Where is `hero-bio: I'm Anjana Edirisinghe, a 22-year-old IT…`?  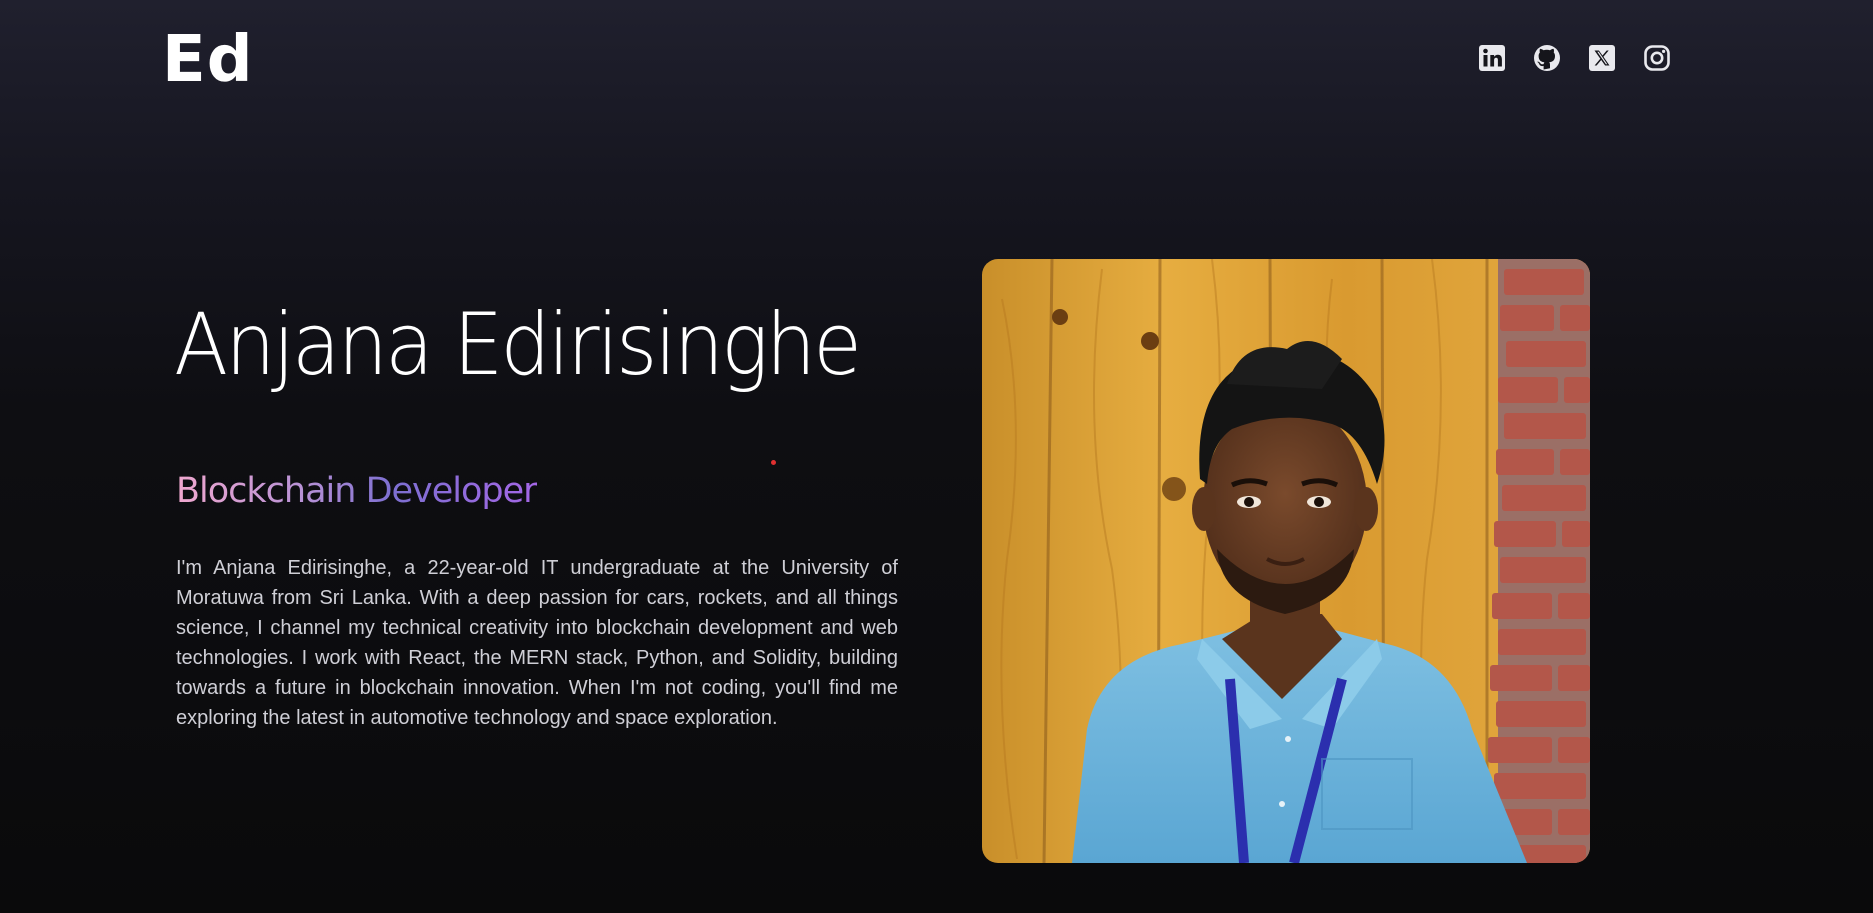
hero-bio: I'm Anjana Edirisinghe, a 22-year-old IT… is located at coordinates (537, 643).